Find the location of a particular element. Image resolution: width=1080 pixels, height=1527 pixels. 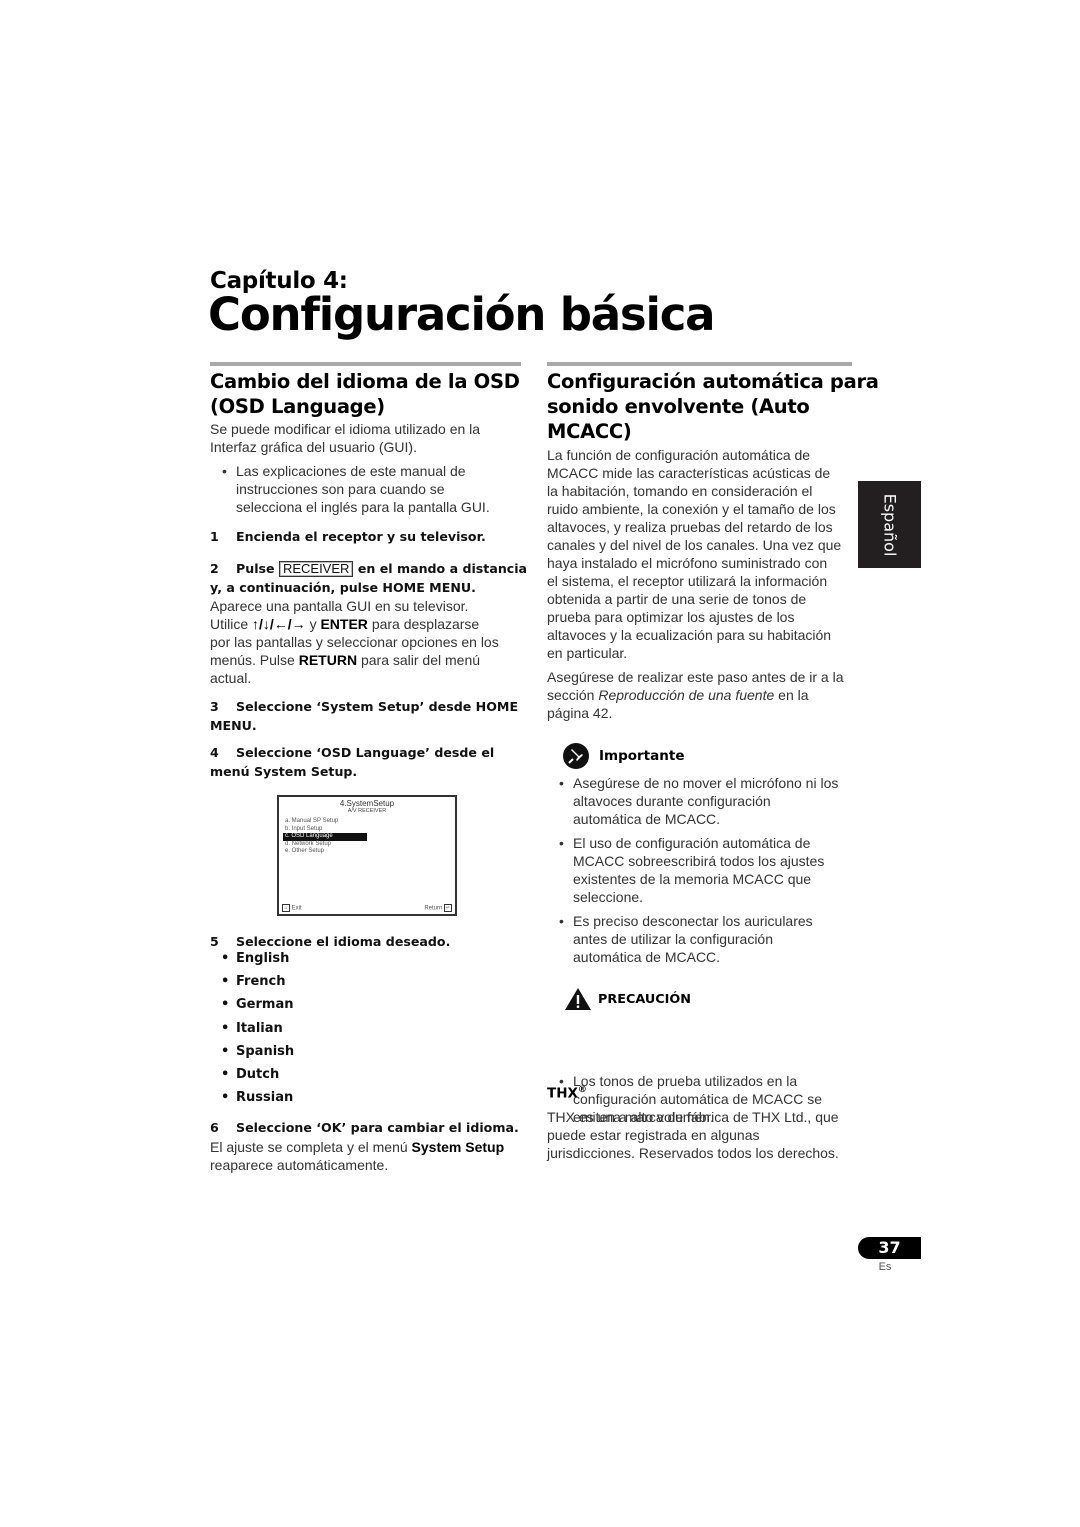

text-span: menús. Pulse is located at coordinates (252, 660).